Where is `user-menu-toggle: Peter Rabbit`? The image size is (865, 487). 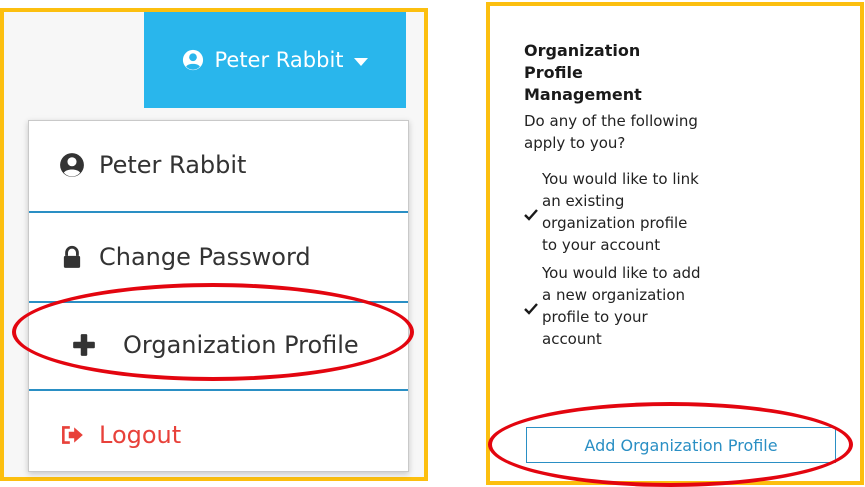
user-menu-toggle: Peter Rabbit is located at coordinates (275, 60).